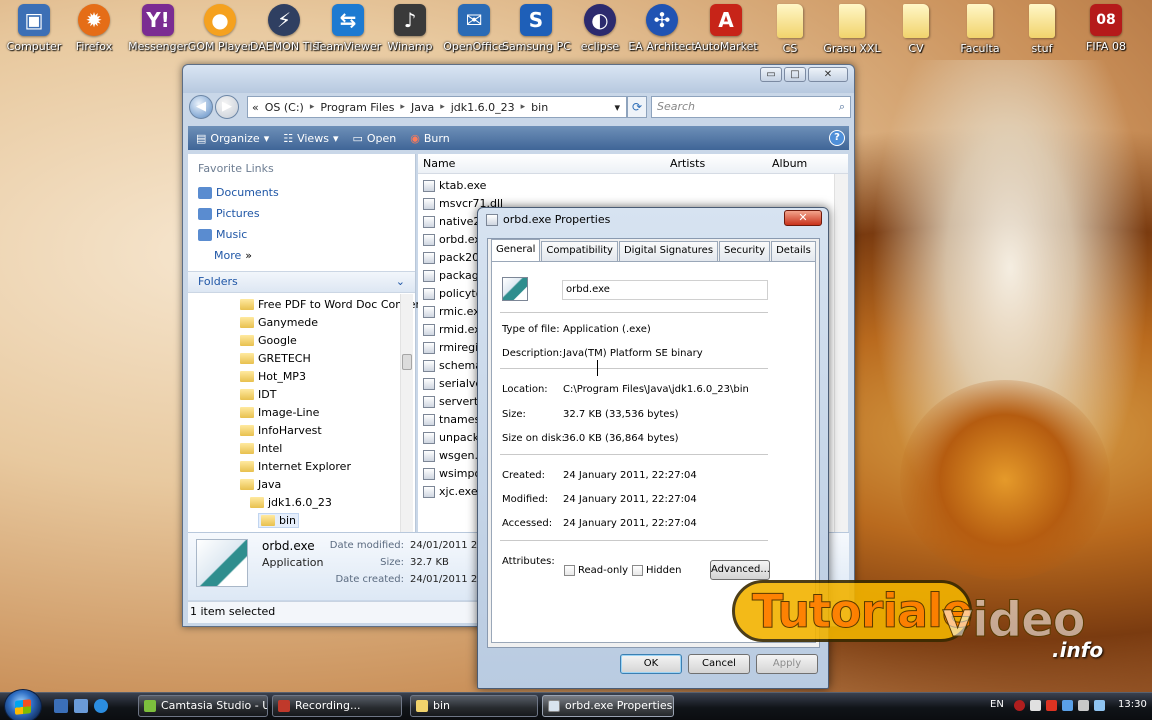 The height and width of the screenshot is (720, 1152). Describe the element at coordinates (916, 31) in the screenshot. I see `desktop-icon-cv: CV` at that location.